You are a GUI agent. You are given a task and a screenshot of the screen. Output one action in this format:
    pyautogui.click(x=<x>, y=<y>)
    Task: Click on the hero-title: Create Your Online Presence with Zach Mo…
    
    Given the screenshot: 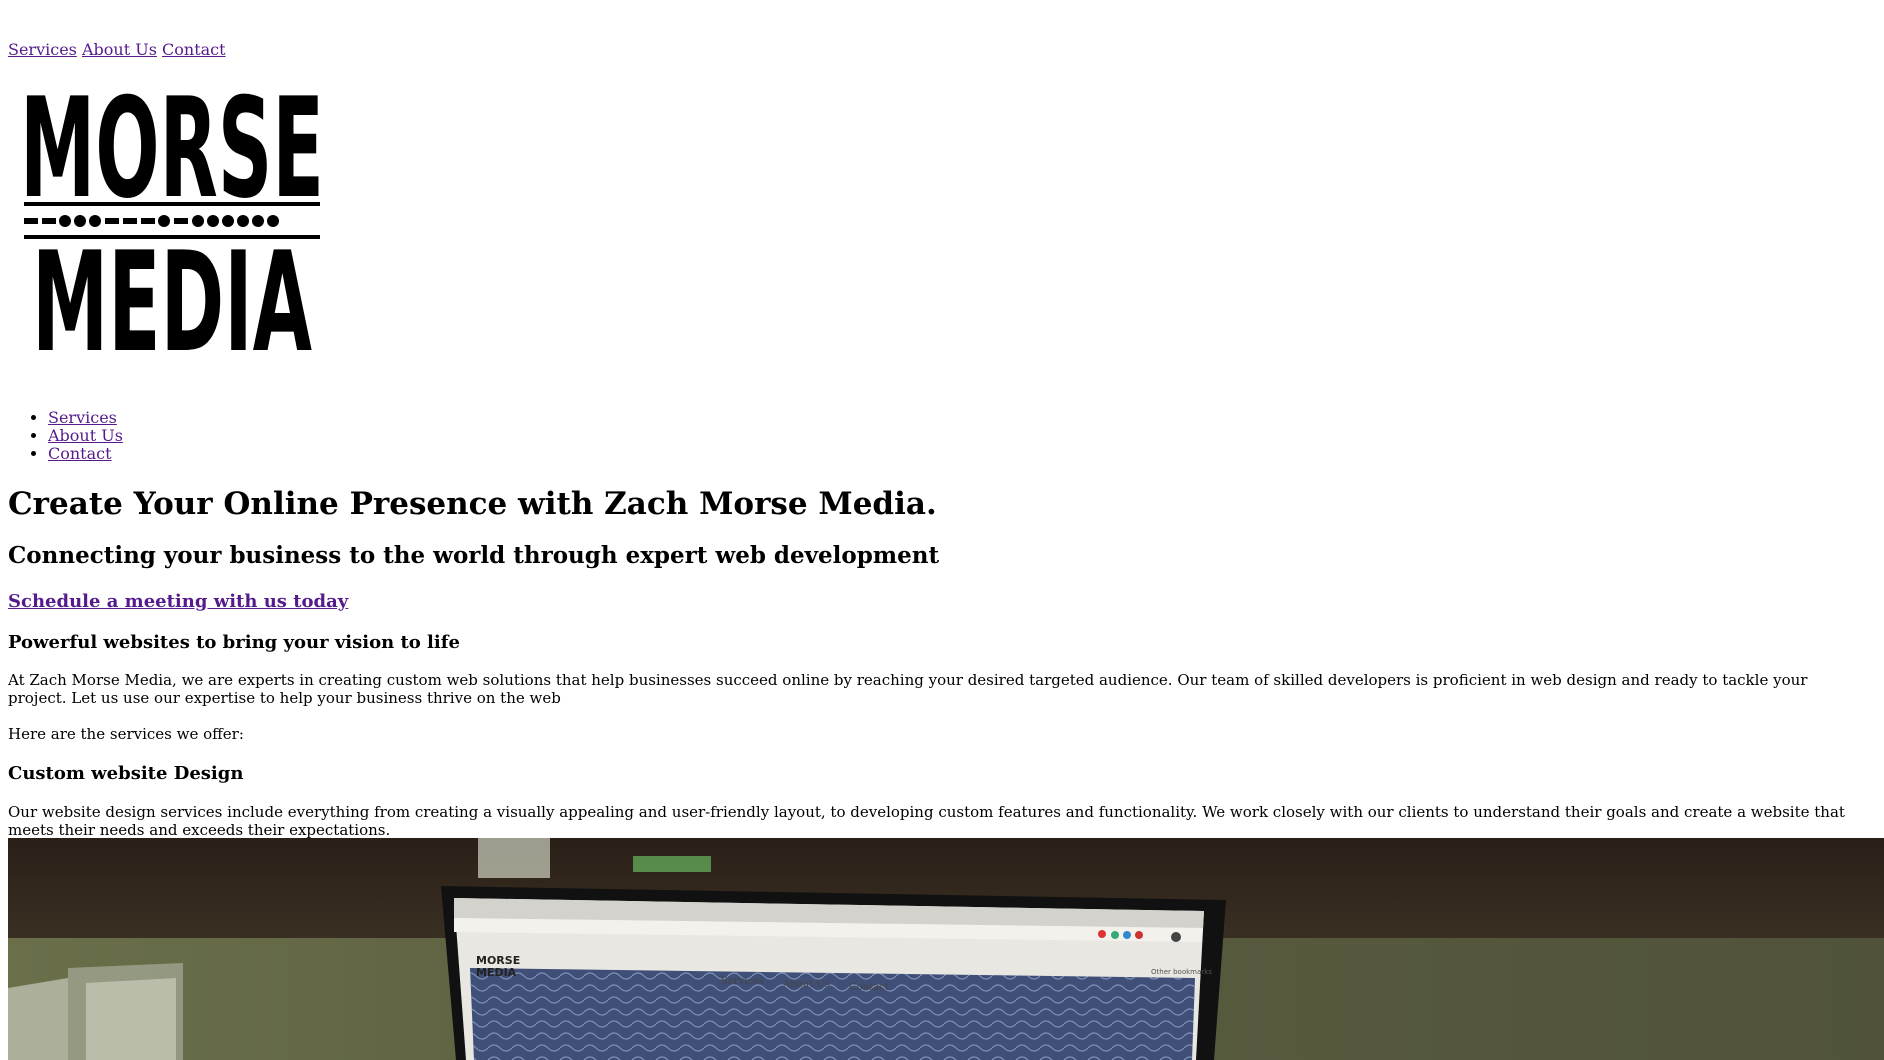 What is the action you would take?
    pyautogui.click(x=472, y=504)
    